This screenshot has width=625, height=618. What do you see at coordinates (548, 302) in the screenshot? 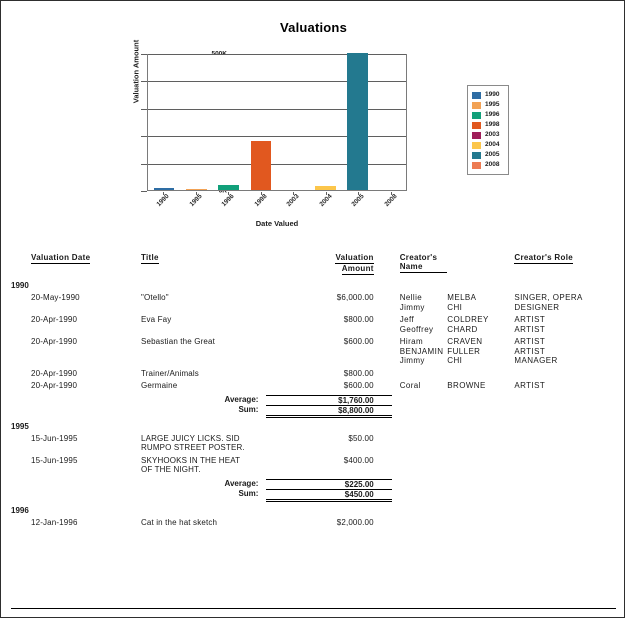
I see `cell-creator-role: SINGER, OPERA DESIGNER` at bounding box center [548, 302].